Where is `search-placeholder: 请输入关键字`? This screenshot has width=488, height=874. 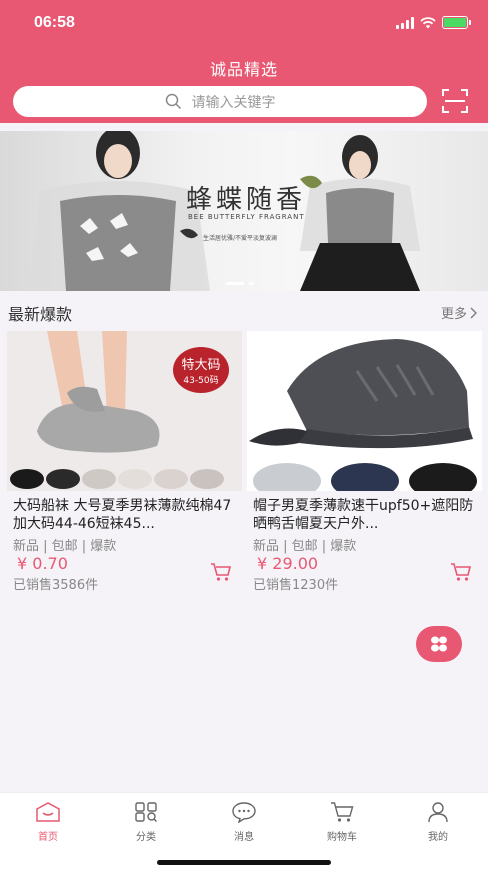 search-placeholder: 请输入关键字 is located at coordinates (233, 102).